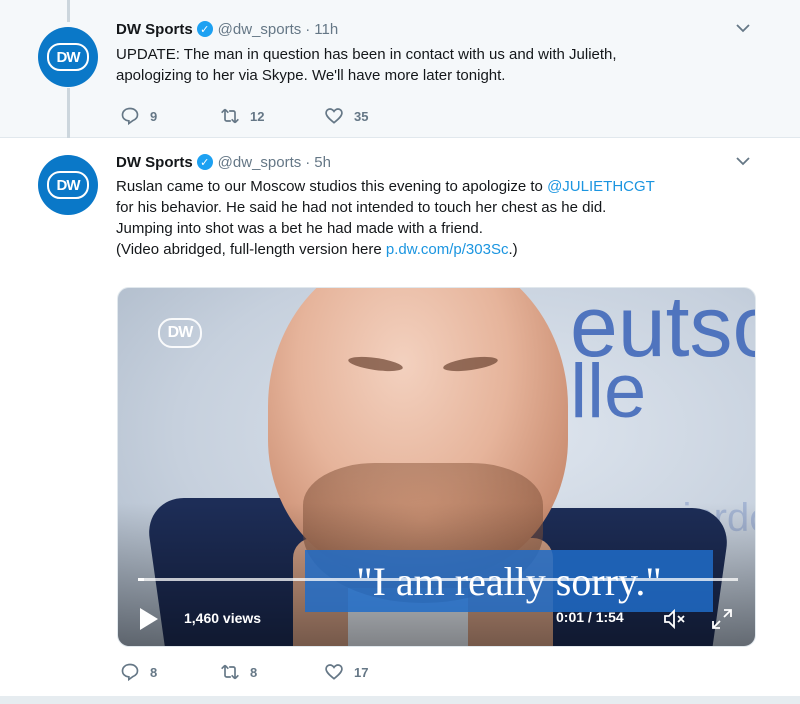 Image resolution: width=800 pixels, height=704 pixels. Describe the element at coordinates (170, 672) in the screenshot. I see `reply-button: 8` at that location.